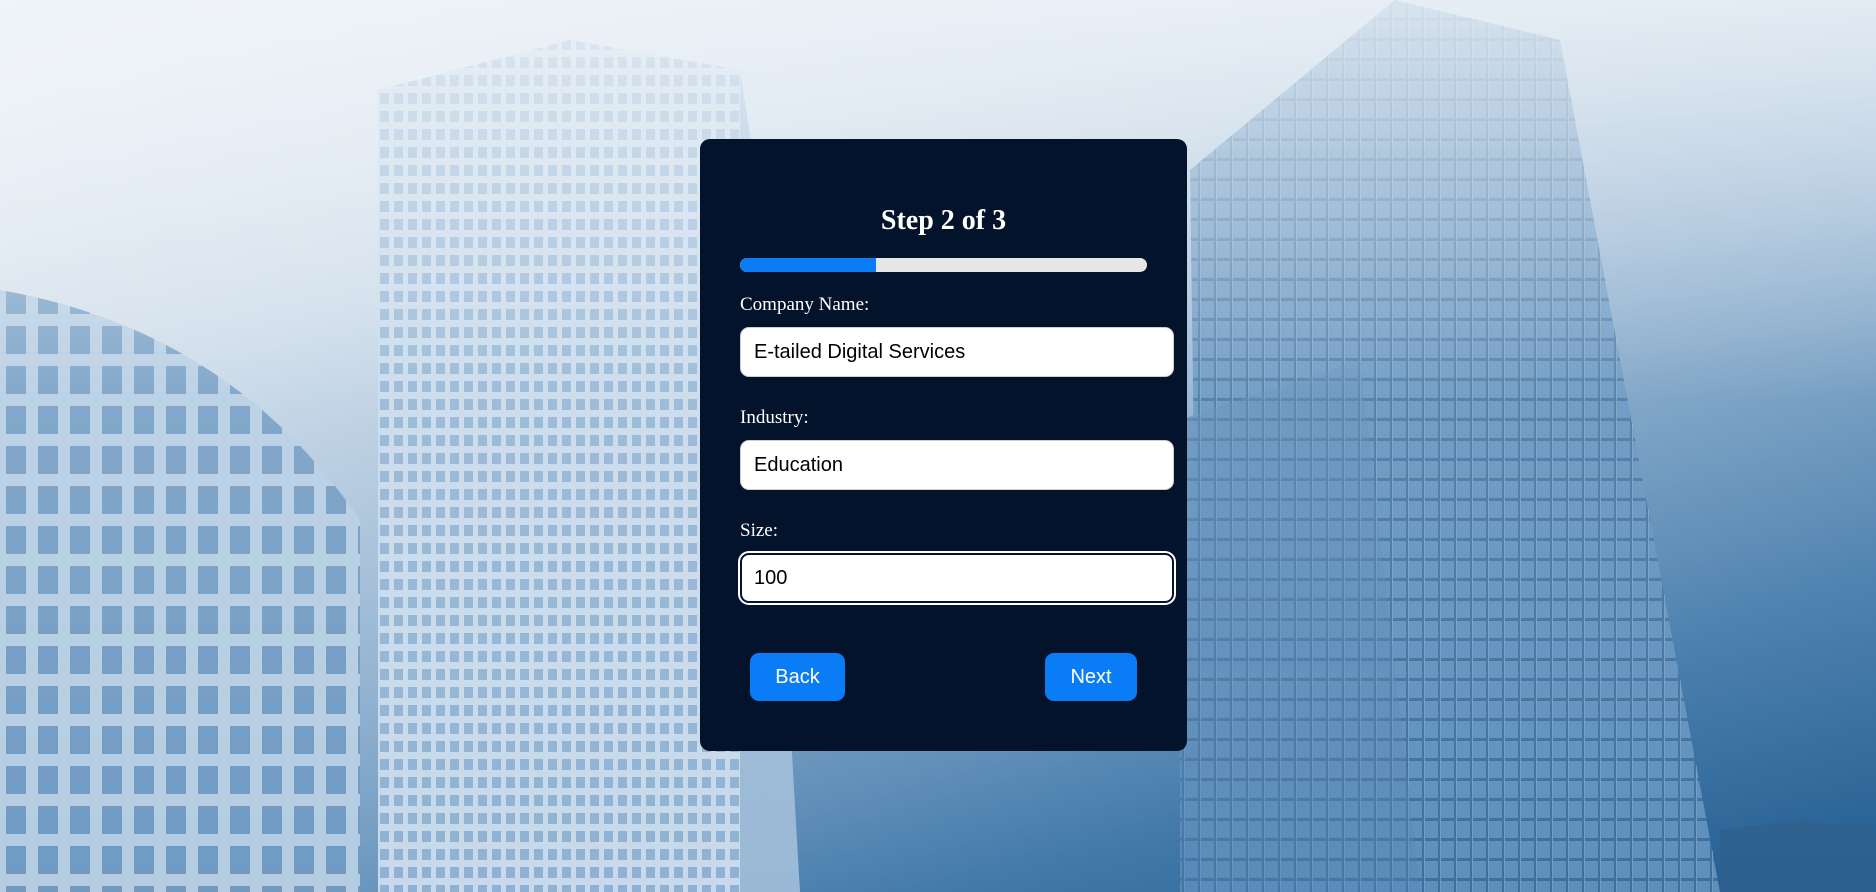 This screenshot has width=1876, height=892. I want to click on industry-input, so click(957, 465).